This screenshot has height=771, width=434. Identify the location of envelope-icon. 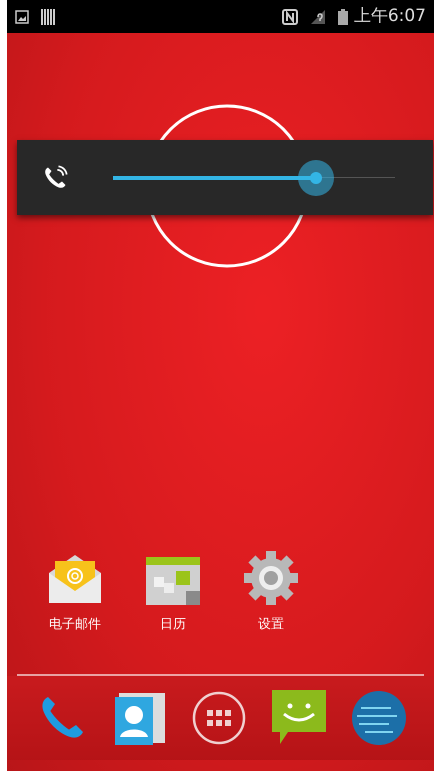
(75, 578).